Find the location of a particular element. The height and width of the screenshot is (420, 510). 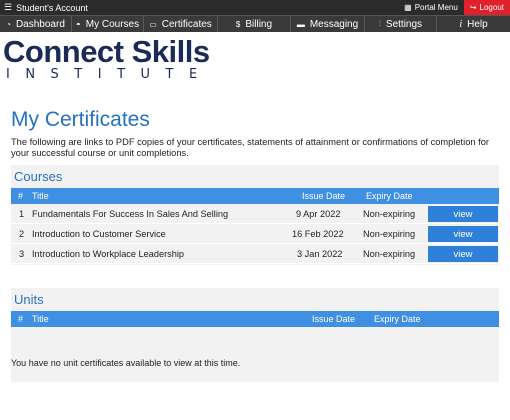

nav-label: Billing is located at coordinates (259, 24).